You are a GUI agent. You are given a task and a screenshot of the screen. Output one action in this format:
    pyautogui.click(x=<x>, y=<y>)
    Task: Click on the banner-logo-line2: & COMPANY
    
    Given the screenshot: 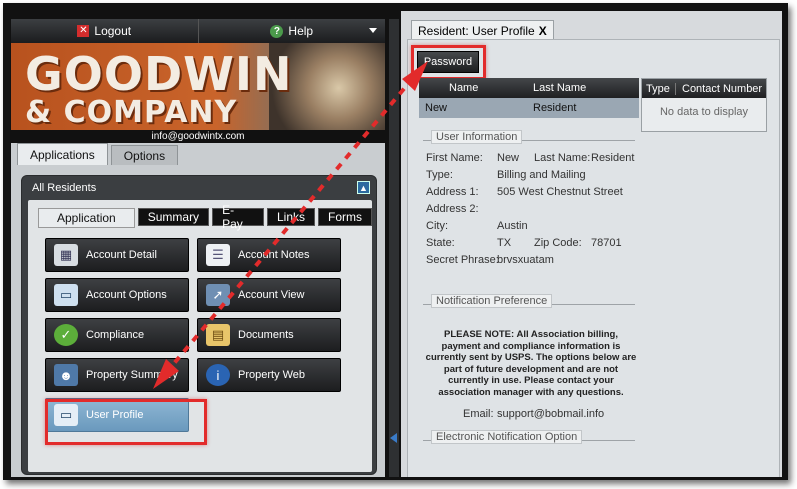 What is the action you would take?
    pyautogui.click(x=131, y=112)
    